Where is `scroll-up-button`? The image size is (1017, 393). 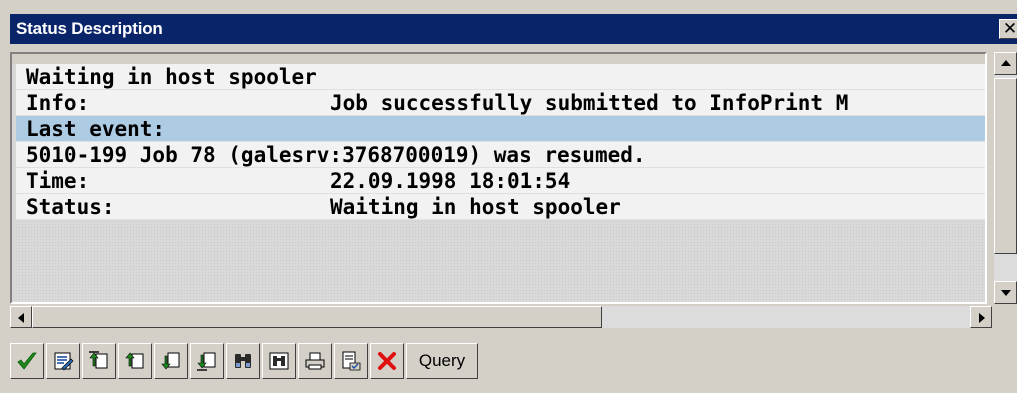
scroll-up-button is located at coordinates (1005, 63).